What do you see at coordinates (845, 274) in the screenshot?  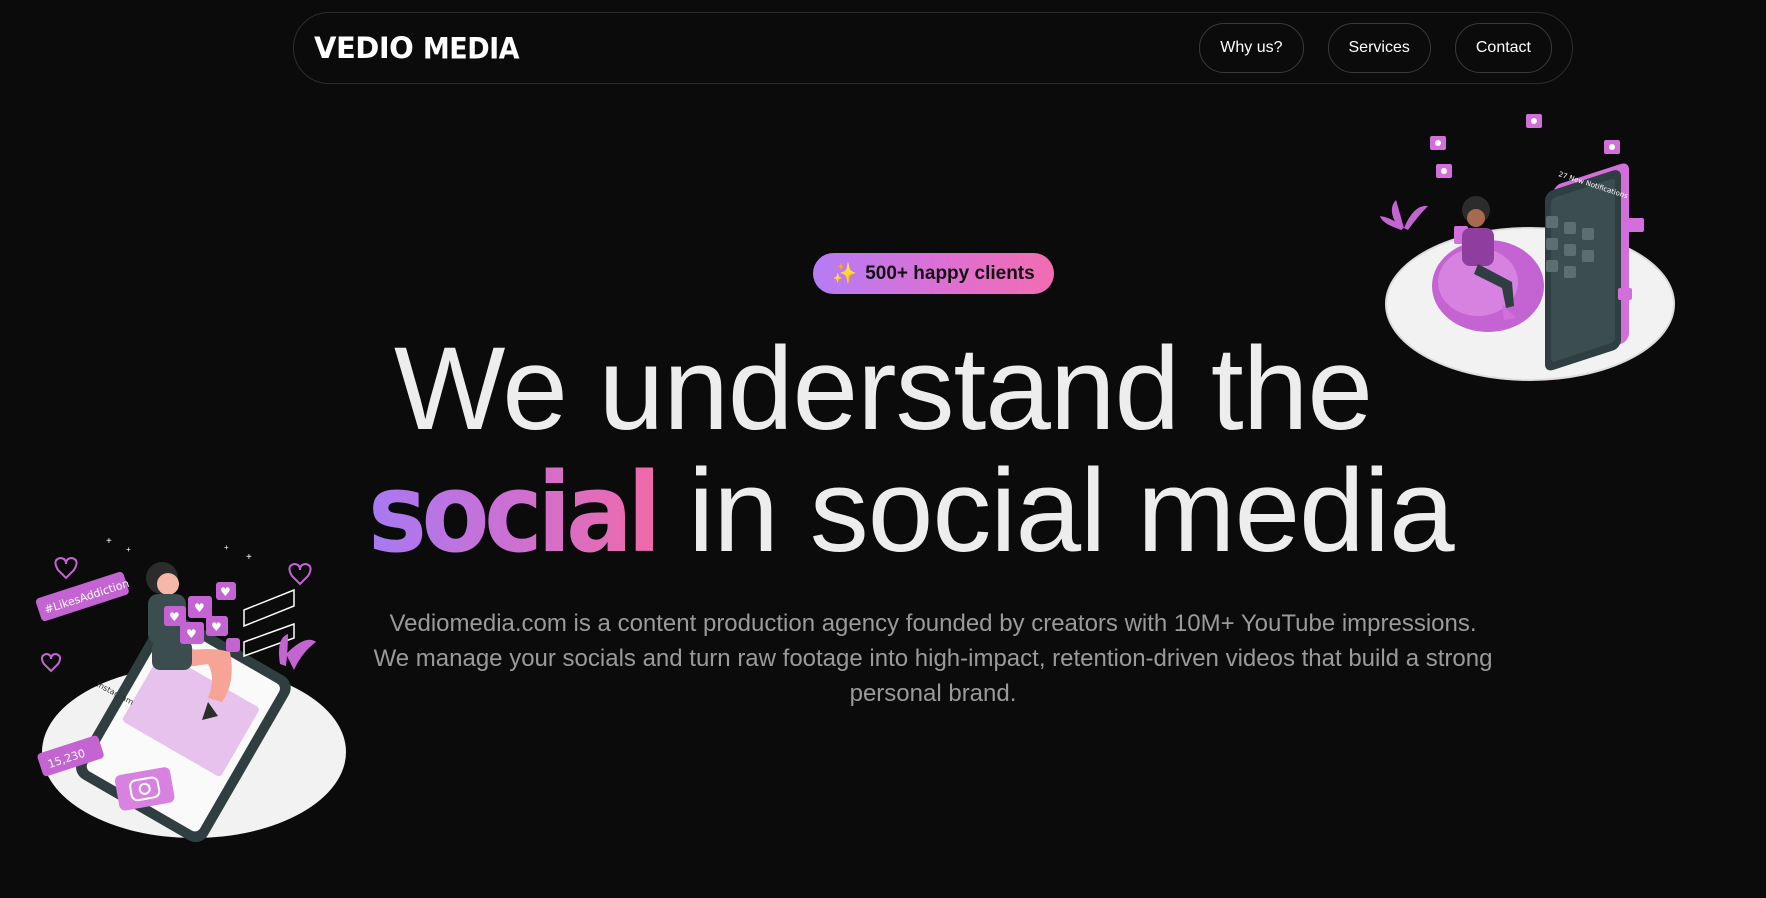 I see `sparkles-icon: ✨` at bounding box center [845, 274].